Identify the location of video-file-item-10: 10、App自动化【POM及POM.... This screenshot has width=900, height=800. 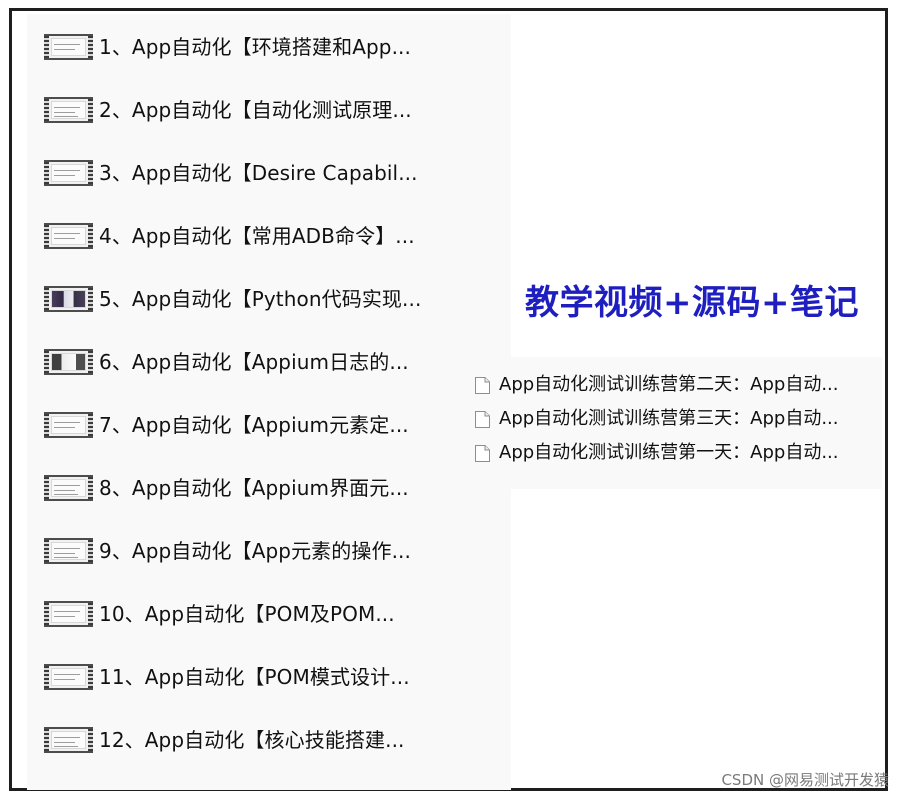
(274, 614).